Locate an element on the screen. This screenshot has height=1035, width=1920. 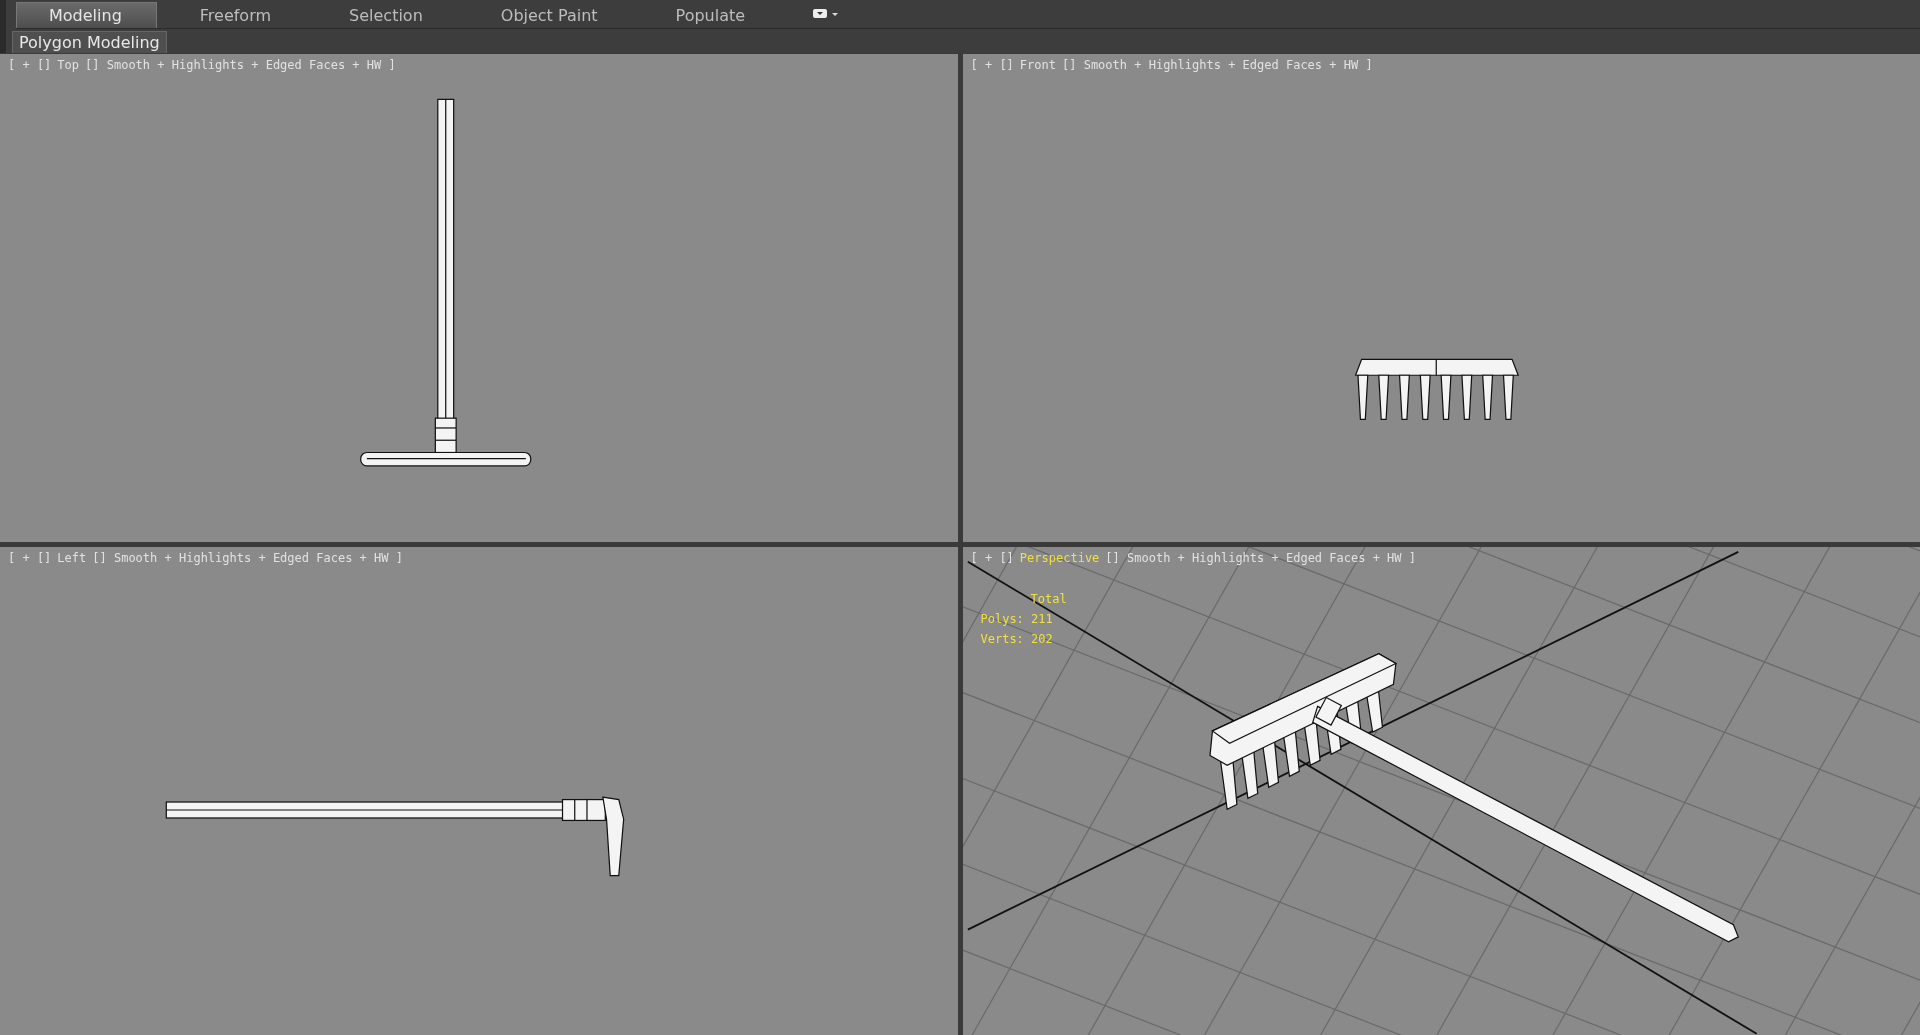
panel-tab: Polygon Modeling is located at coordinates (89, 42).